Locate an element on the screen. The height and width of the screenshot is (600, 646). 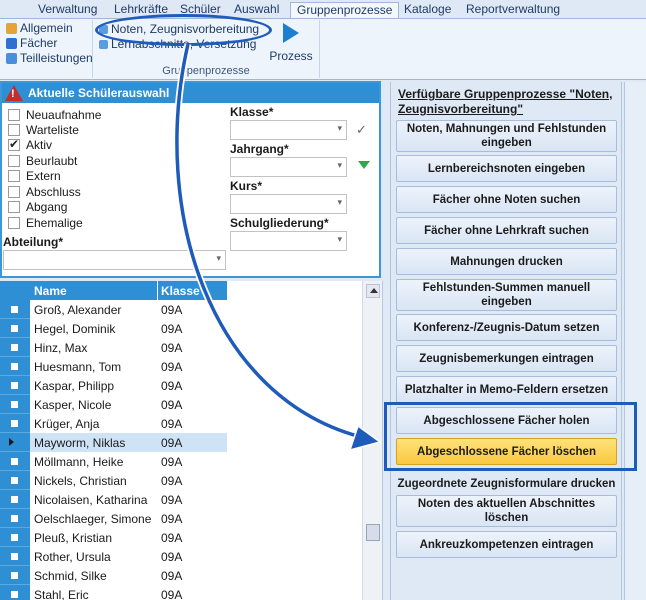
table-row: Oelschlaeger, Simone 09A is located at coordinates (113, 518).